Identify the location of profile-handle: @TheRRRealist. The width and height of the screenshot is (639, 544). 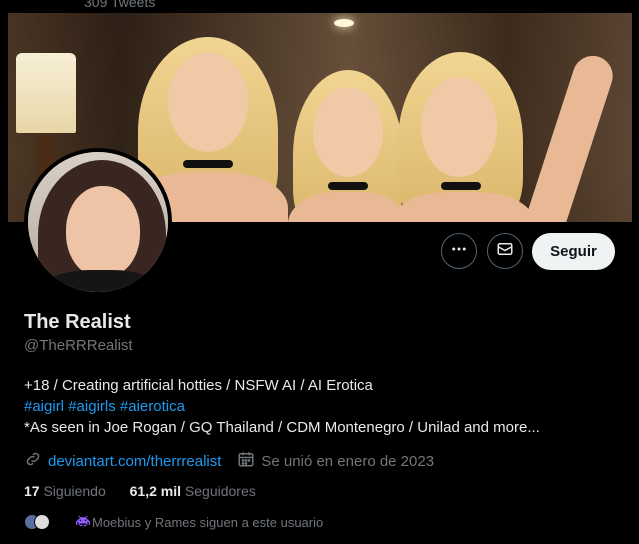
(78, 345).